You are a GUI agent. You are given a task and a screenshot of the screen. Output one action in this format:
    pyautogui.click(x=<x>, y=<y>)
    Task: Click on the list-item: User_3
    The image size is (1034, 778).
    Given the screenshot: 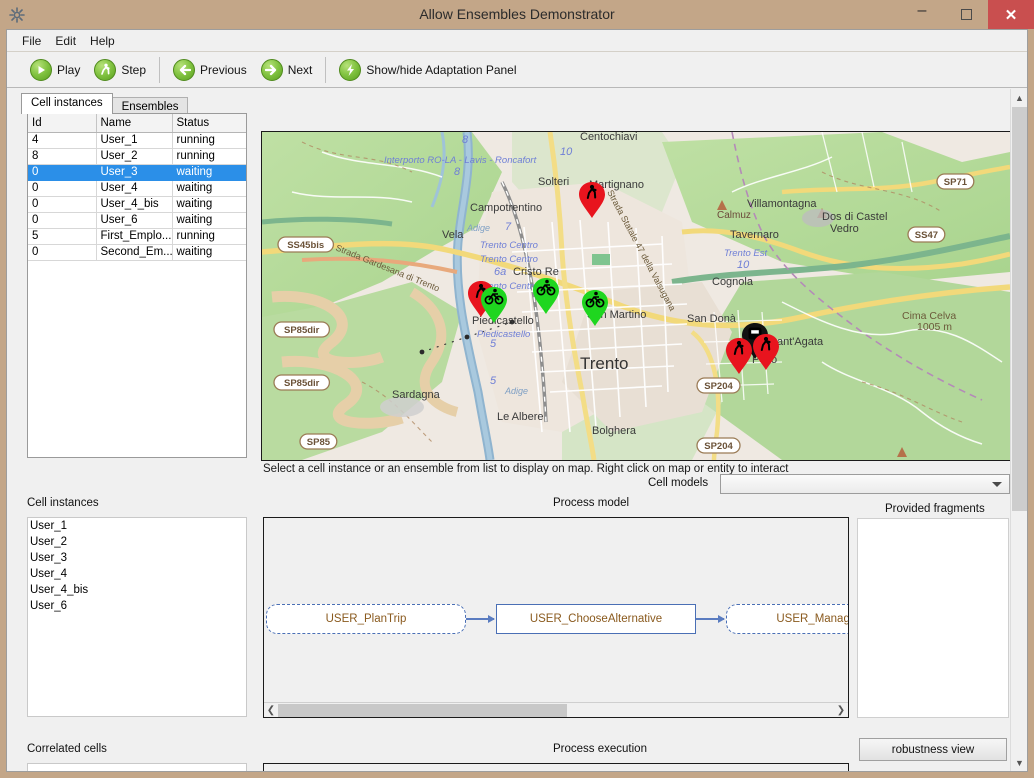 What is the action you would take?
    pyautogui.click(x=137, y=558)
    